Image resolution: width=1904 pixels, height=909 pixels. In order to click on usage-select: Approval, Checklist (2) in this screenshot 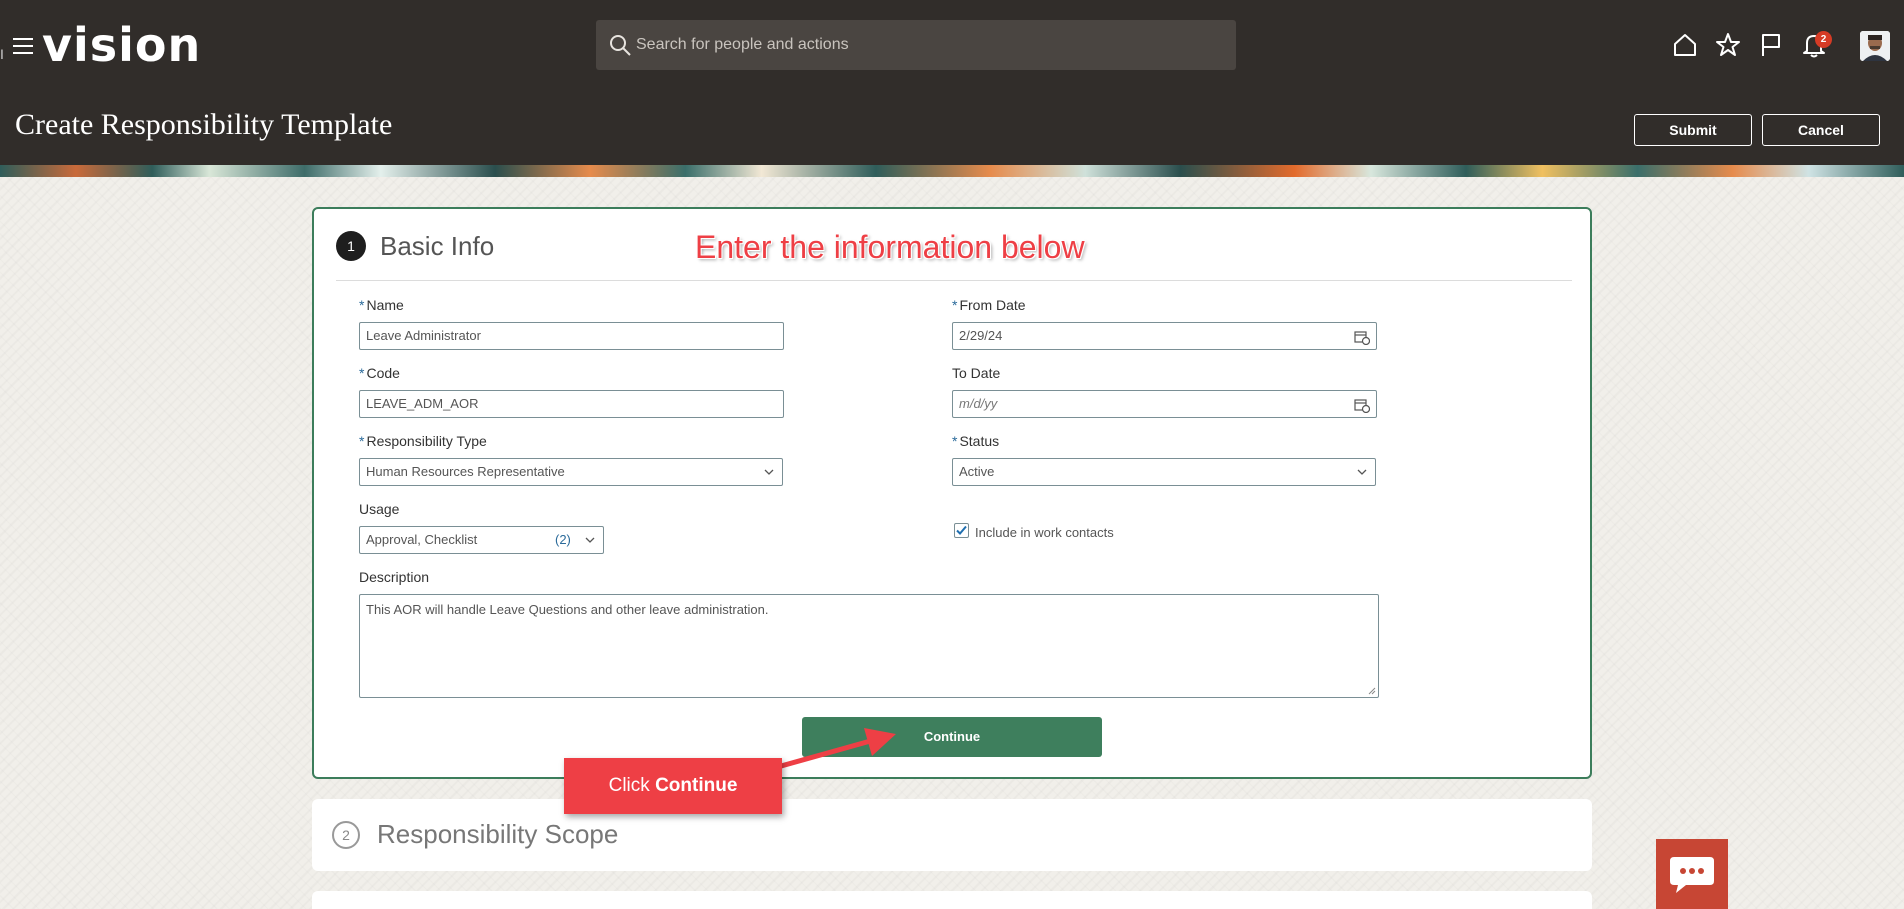, I will do `click(481, 540)`.